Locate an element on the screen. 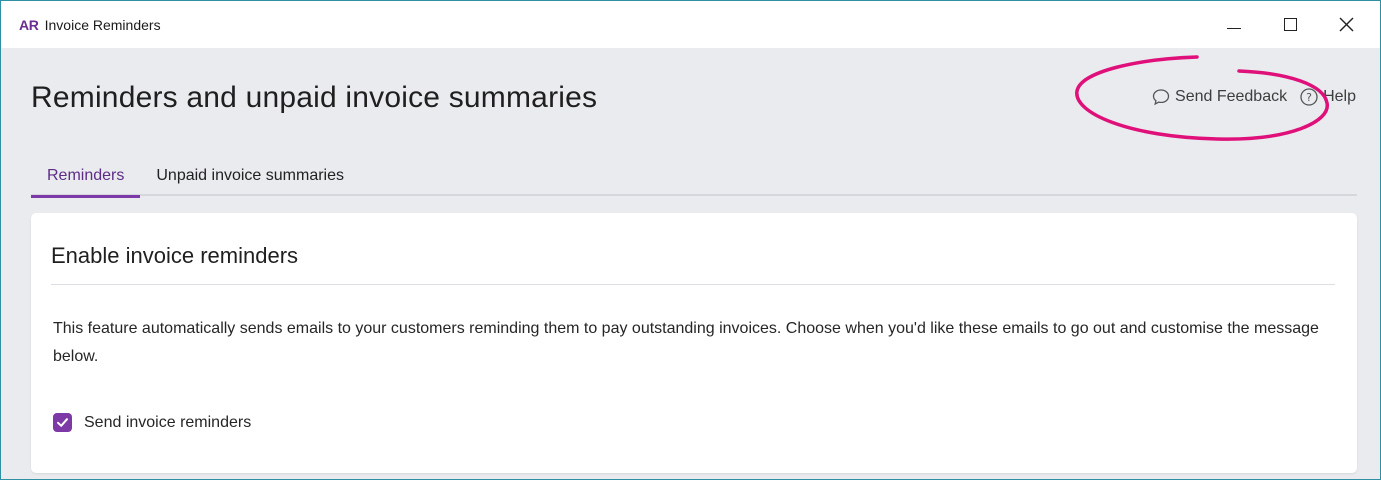 The height and width of the screenshot is (480, 1381). close-icon is located at coordinates (1346, 24).